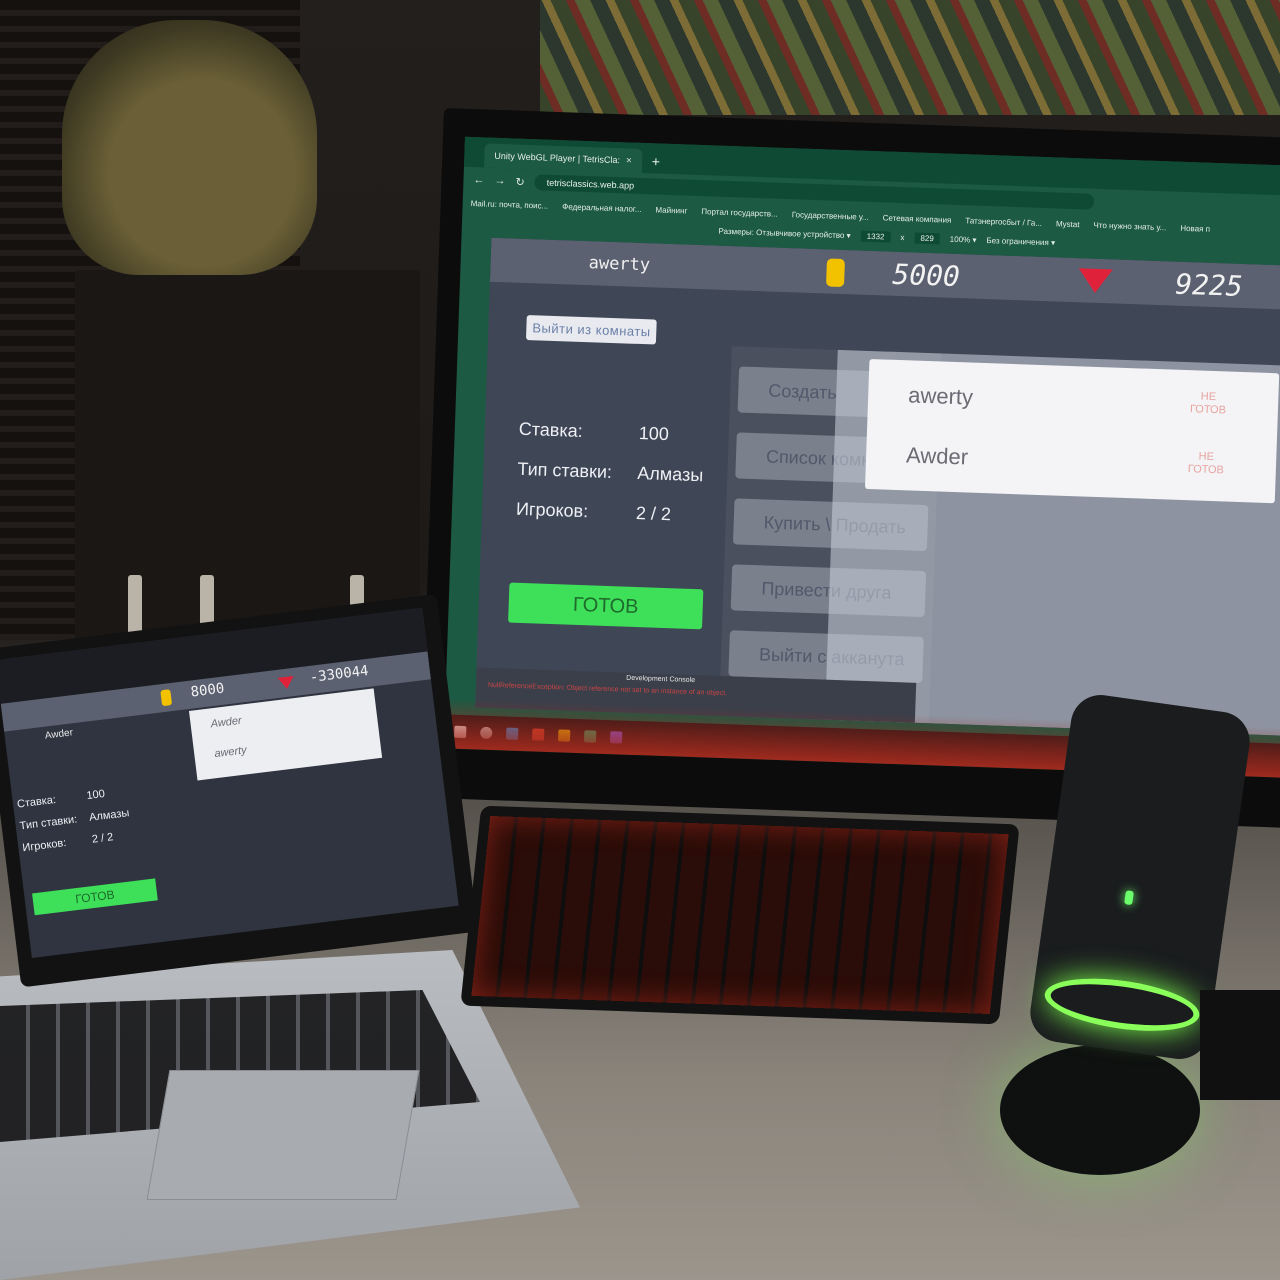  What do you see at coordinates (902, 237) in the screenshot?
I see `dimension-separator: x` at bounding box center [902, 237].